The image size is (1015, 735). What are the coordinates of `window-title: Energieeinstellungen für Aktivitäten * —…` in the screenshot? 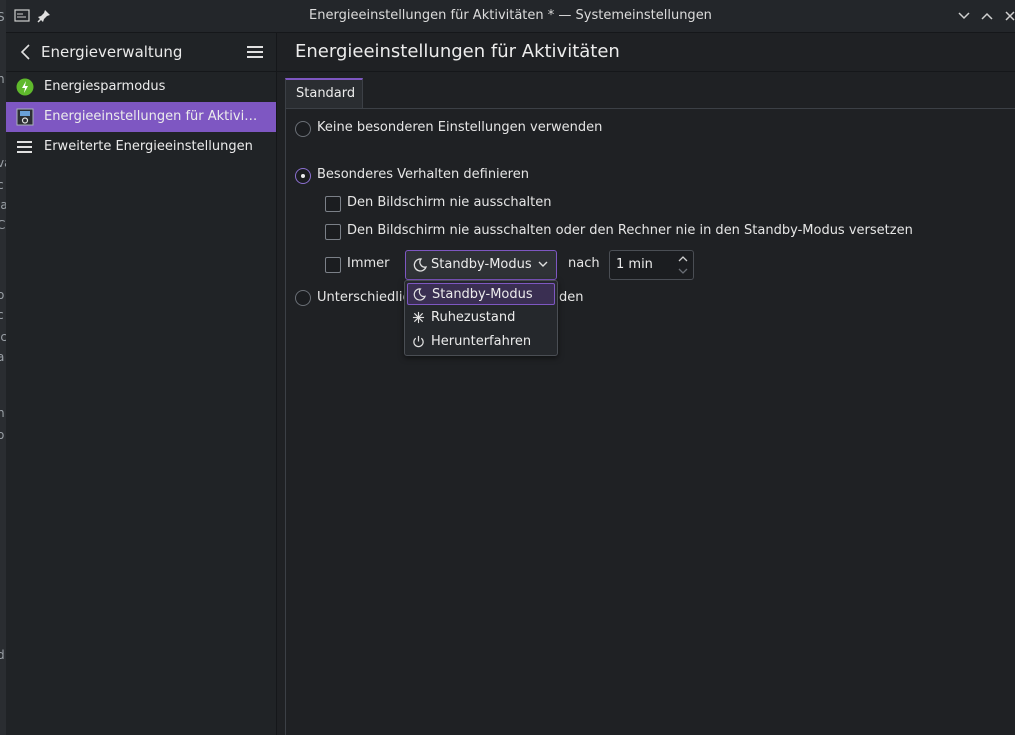 It's located at (510, 15).